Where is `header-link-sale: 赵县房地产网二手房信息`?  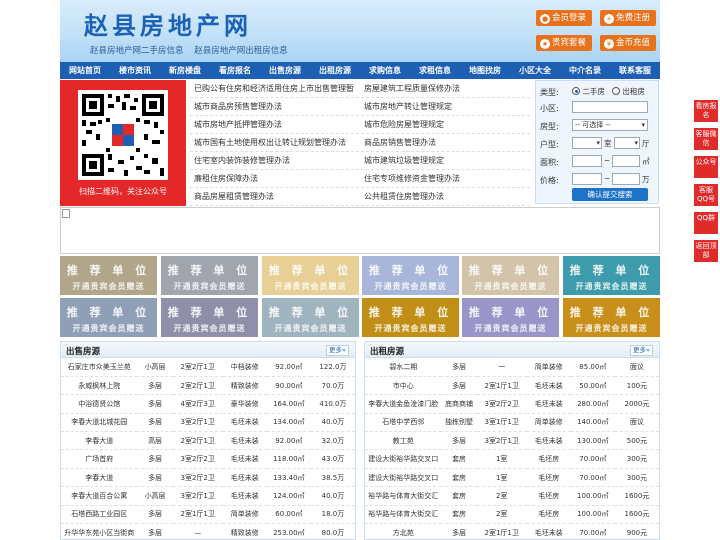 header-link-sale: 赵县房地产网二手房信息 is located at coordinates (137, 51).